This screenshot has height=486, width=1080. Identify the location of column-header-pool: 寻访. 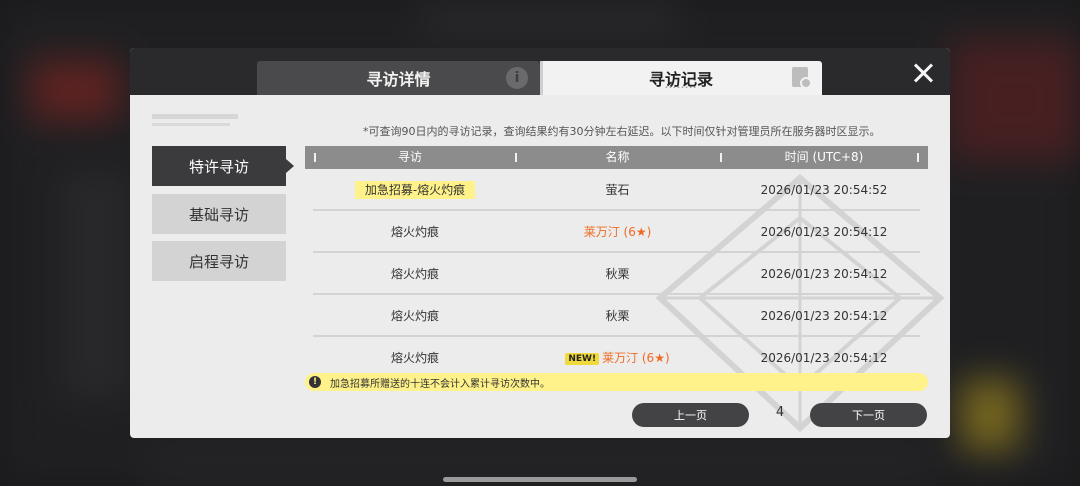
(409, 157).